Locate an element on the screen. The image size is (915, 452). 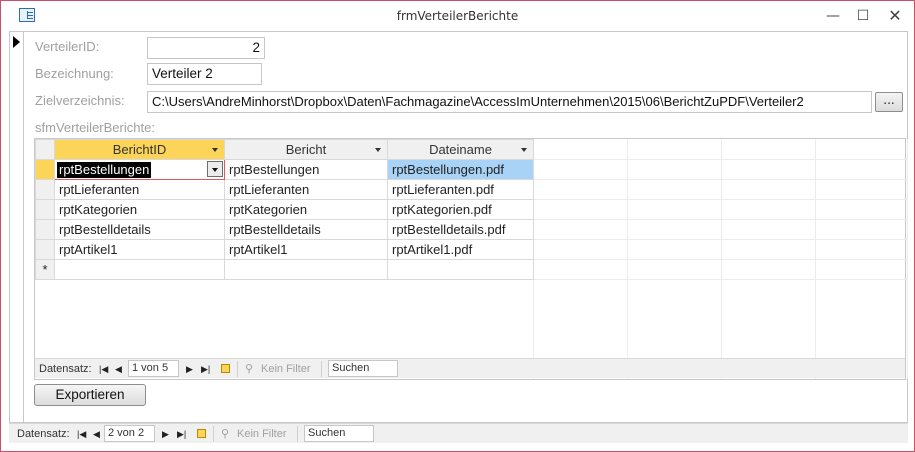
new-berichtid-cell is located at coordinates (139, 269).